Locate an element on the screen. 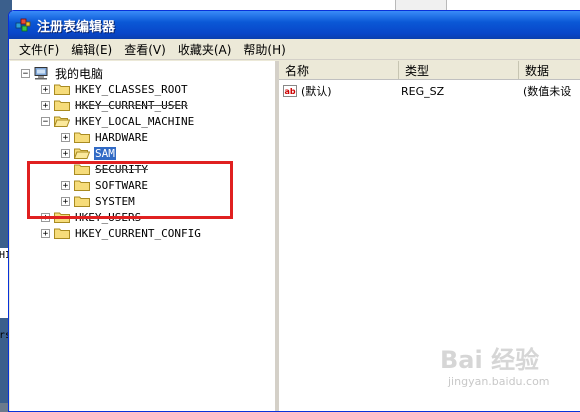 This screenshot has width=580, height=412. tree-node-hkcc: + HKEY_CURRENT_CONFIG is located at coordinates (121, 233).